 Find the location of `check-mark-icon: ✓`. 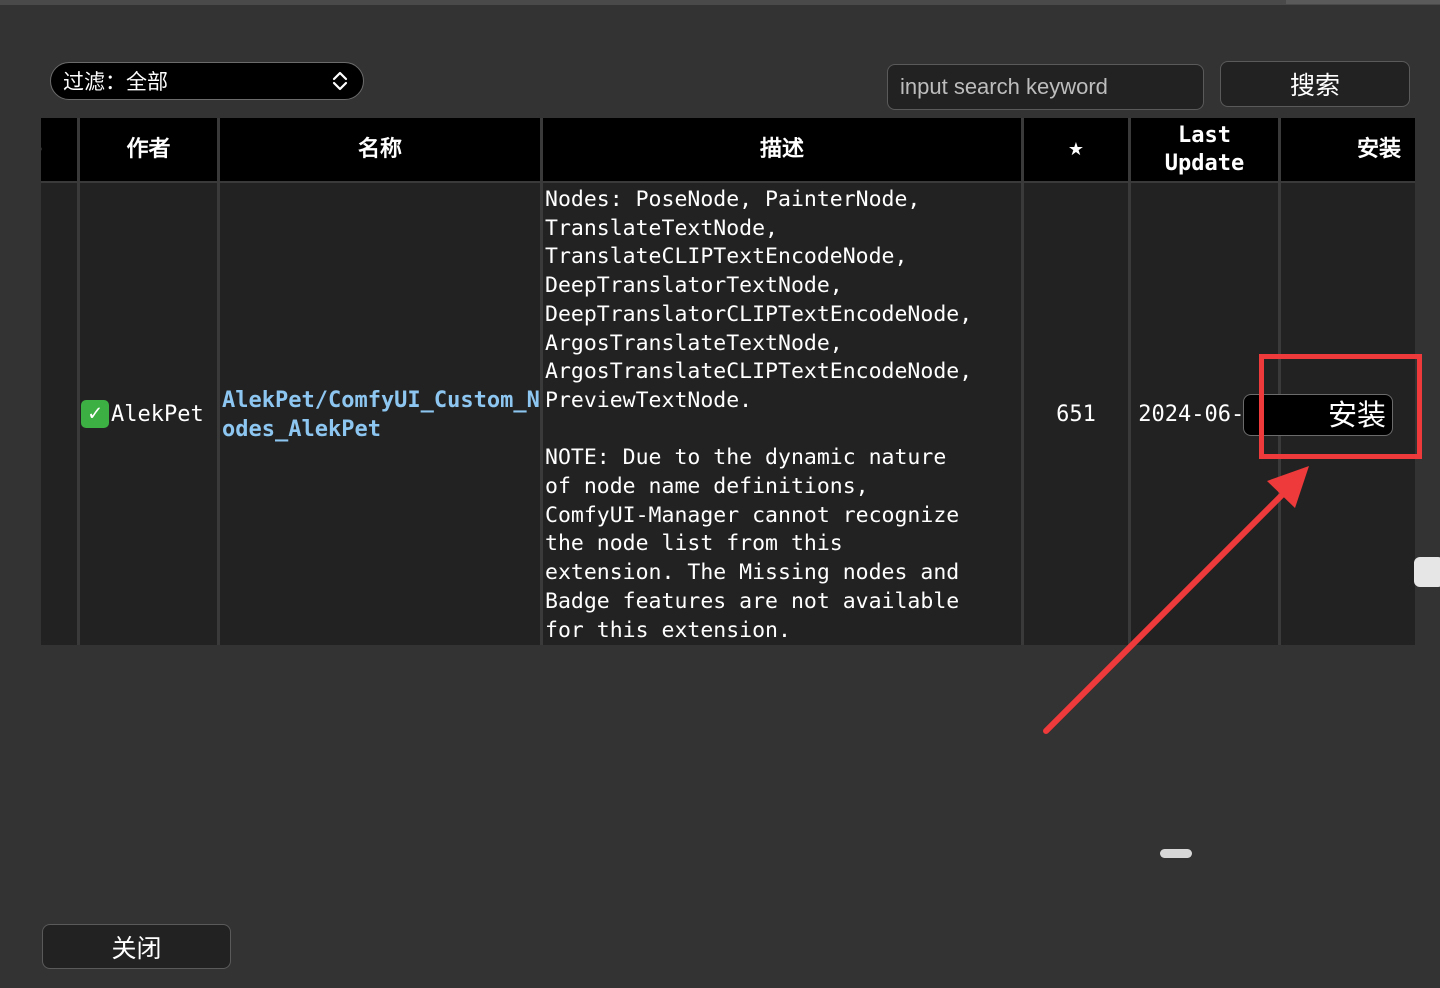

check-mark-icon: ✓ is located at coordinates (95, 414).